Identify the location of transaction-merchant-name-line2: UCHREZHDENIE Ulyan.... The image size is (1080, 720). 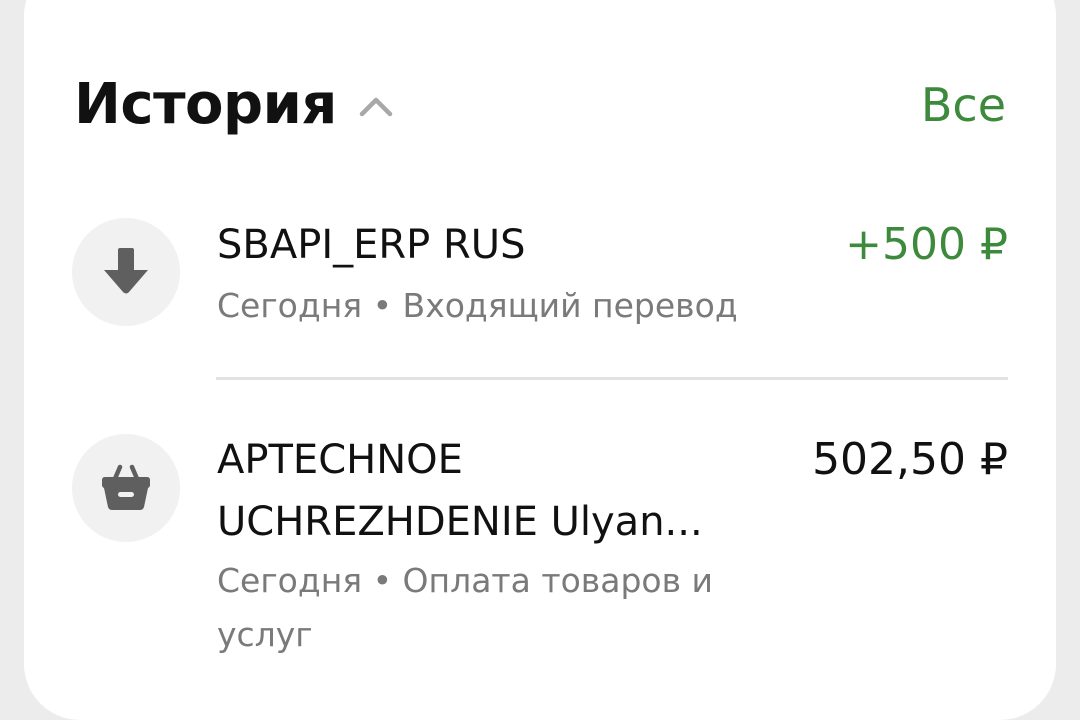
(460, 522).